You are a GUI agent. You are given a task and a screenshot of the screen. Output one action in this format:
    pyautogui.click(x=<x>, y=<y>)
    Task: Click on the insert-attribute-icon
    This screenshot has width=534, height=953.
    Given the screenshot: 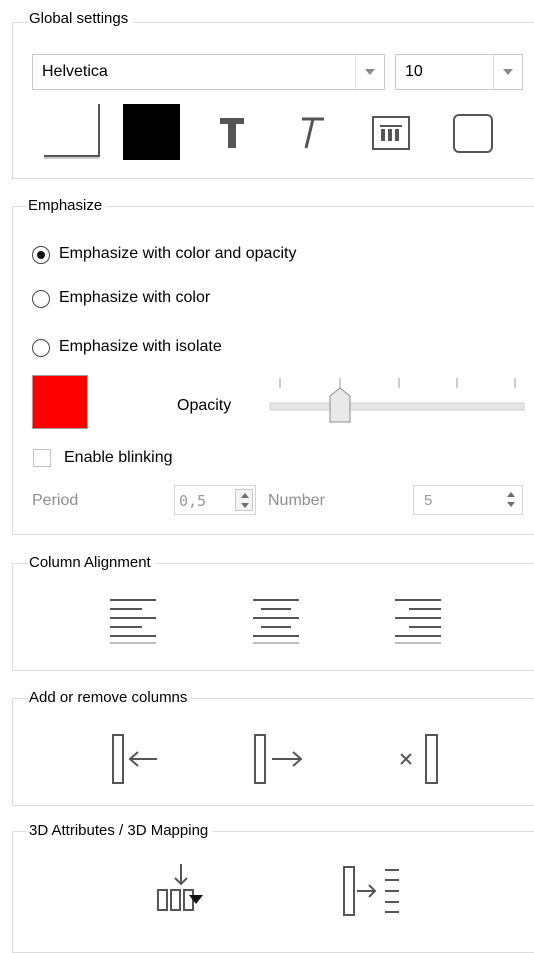 What is the action you would take?
    pyautogui.click(x=182, y=889)
    